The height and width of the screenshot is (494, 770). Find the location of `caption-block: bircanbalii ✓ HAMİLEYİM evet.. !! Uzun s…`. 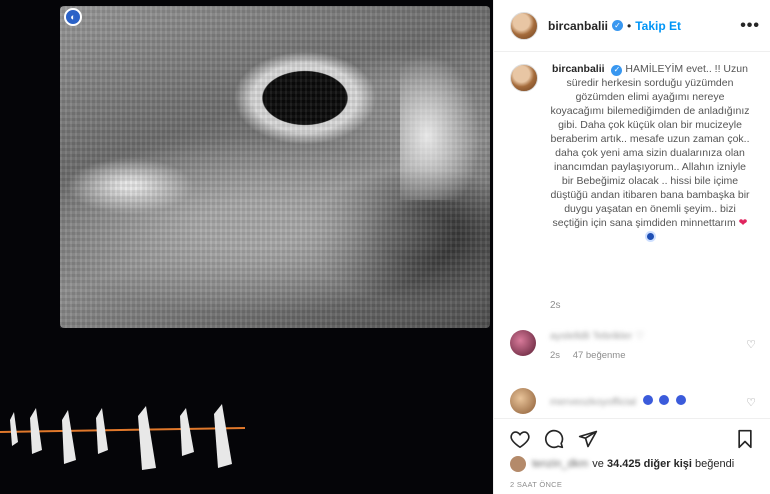

caption-block: bircanbalii ✓ HAMİLEYİM evet.. !! Uzun s… is located at coordinates (632, 153).